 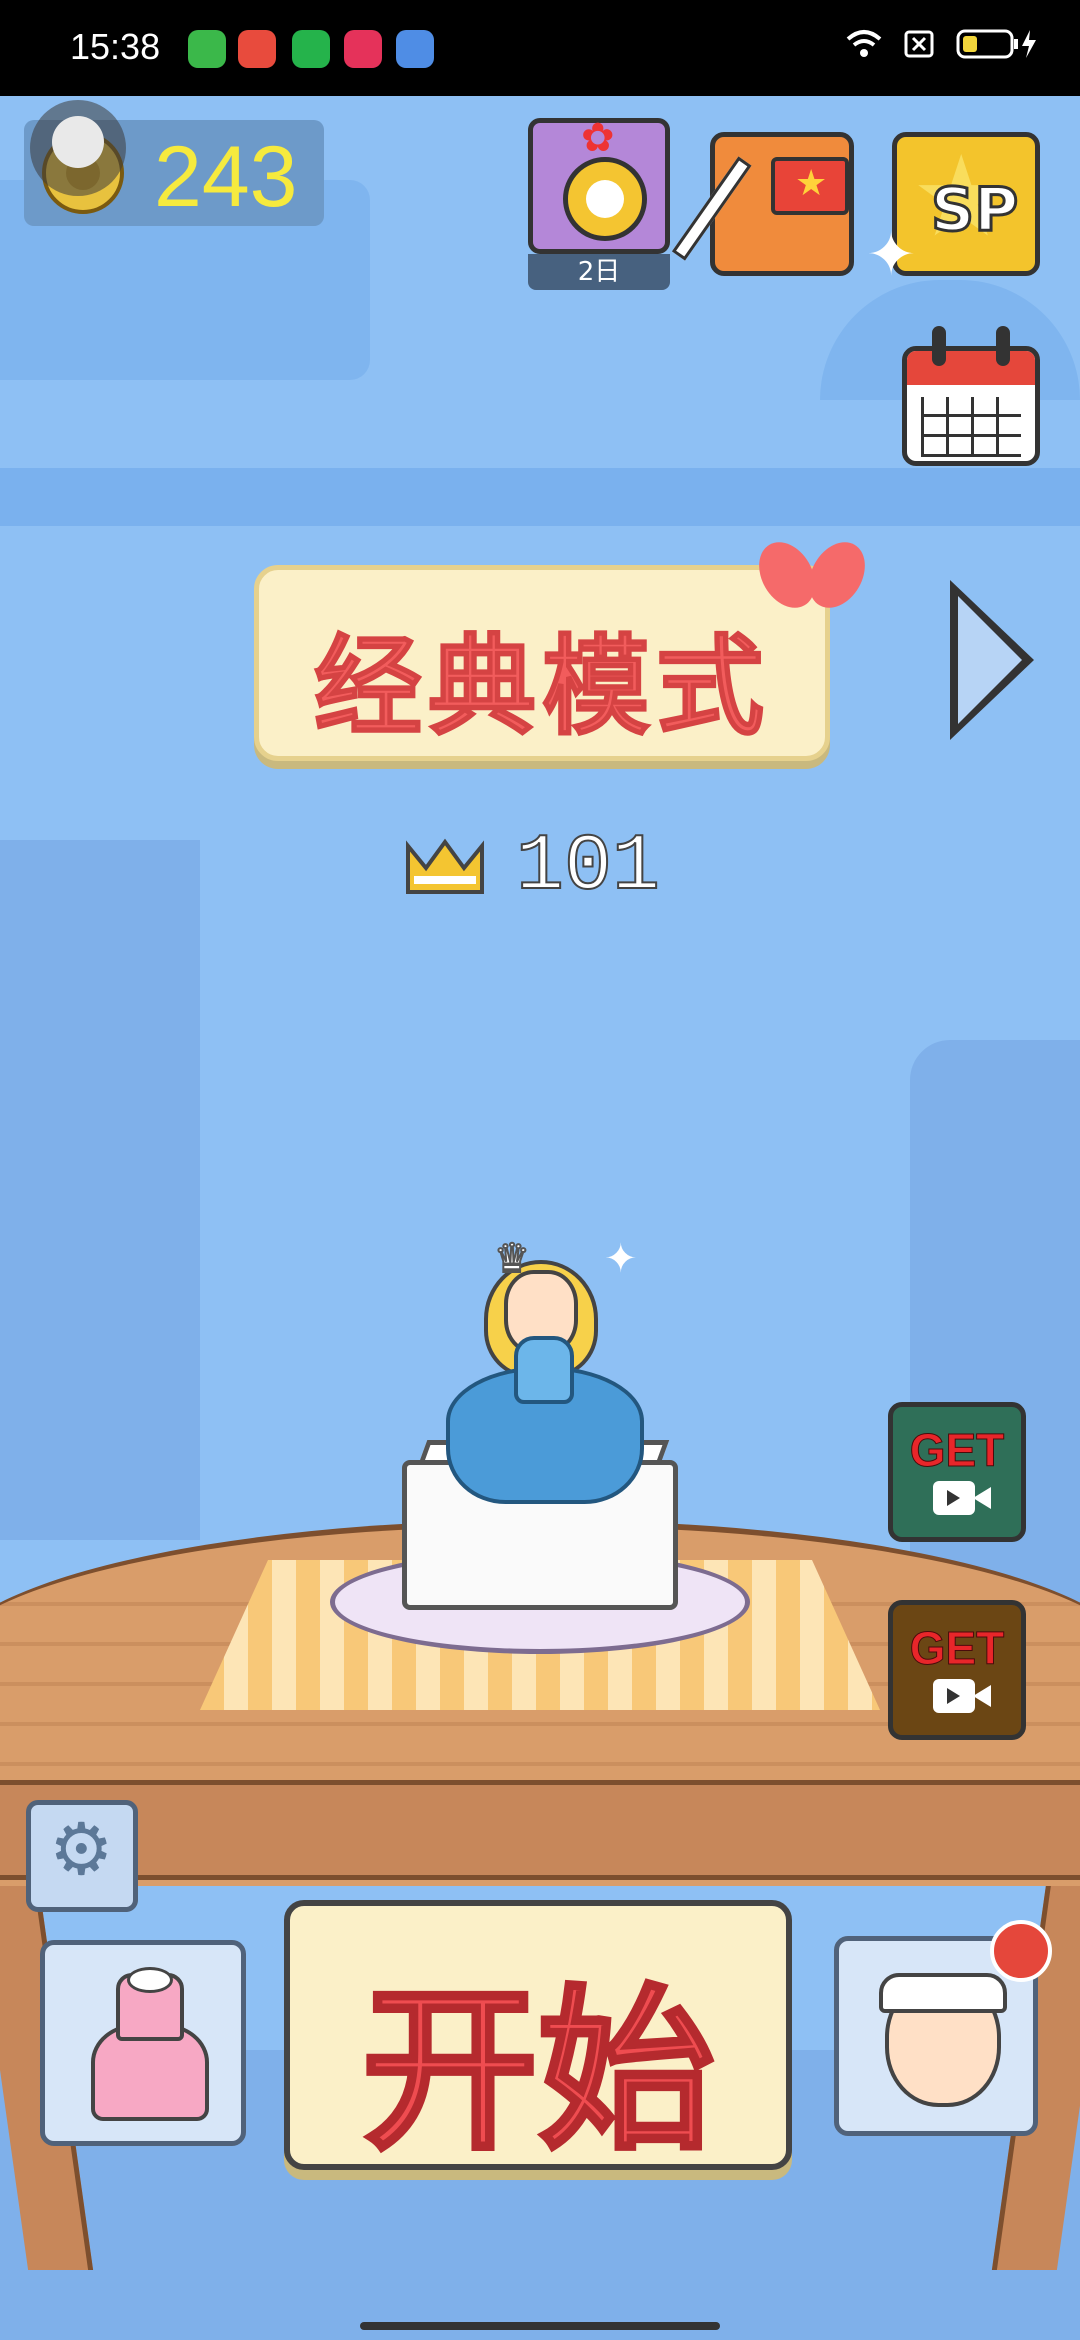 What do you see at coordinates (100, 1190) in the screenshot?
I see `background-curtain` at bounding box center [100, 1190].